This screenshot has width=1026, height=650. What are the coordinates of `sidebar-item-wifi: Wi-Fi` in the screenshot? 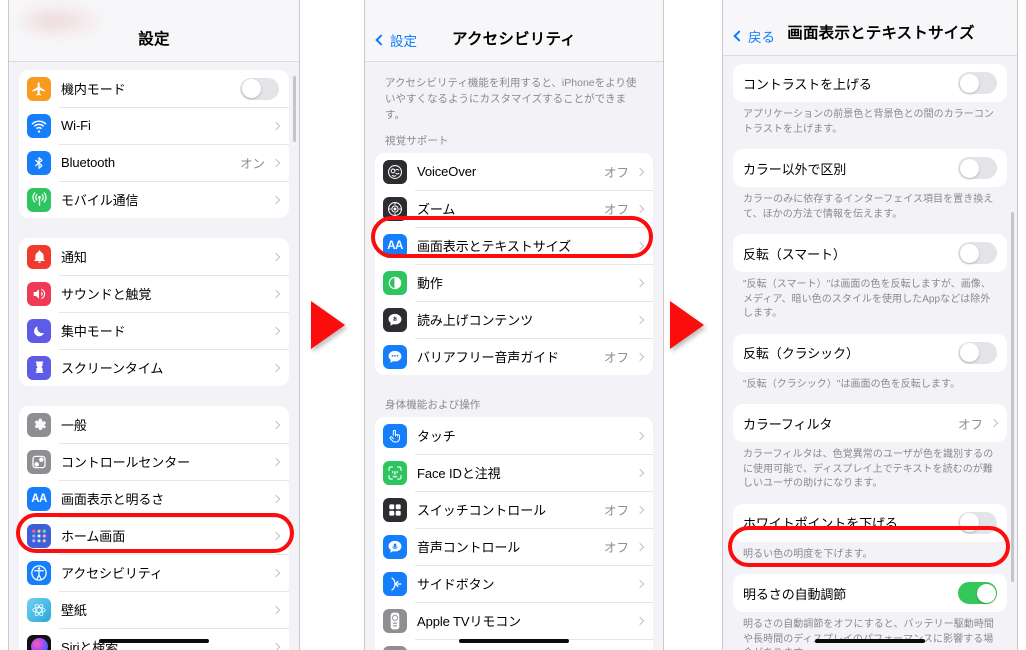 It's located at (154, 125).